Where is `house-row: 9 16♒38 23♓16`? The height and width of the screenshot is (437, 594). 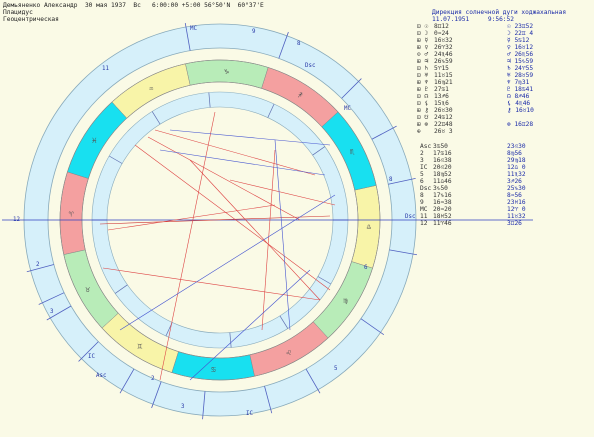 house-row: 9 16♒38 23♓16 is located at coordinates (507, 202).